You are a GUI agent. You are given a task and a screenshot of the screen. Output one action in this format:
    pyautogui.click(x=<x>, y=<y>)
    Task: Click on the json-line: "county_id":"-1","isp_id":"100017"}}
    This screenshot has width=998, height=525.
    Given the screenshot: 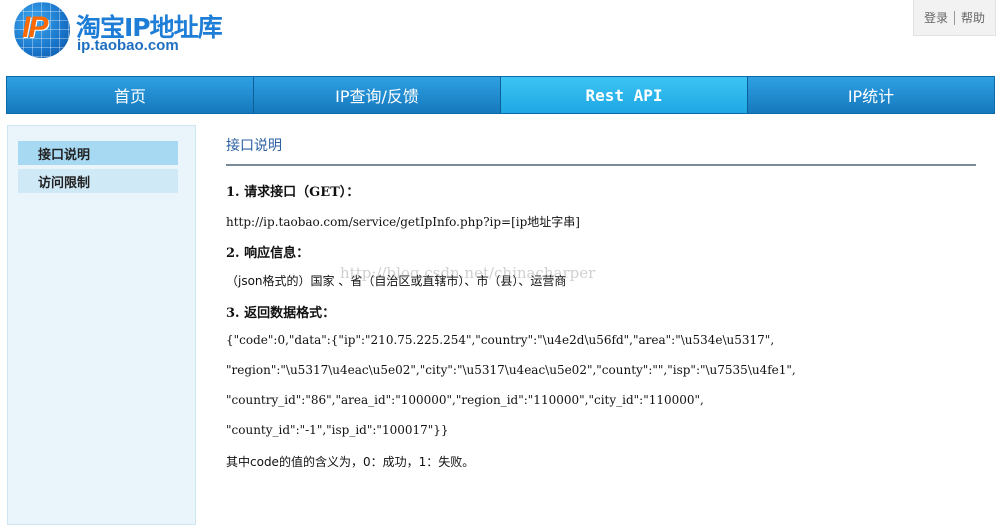 What is the action you would take?
    pyautogui.click(x=337, y=430)
    